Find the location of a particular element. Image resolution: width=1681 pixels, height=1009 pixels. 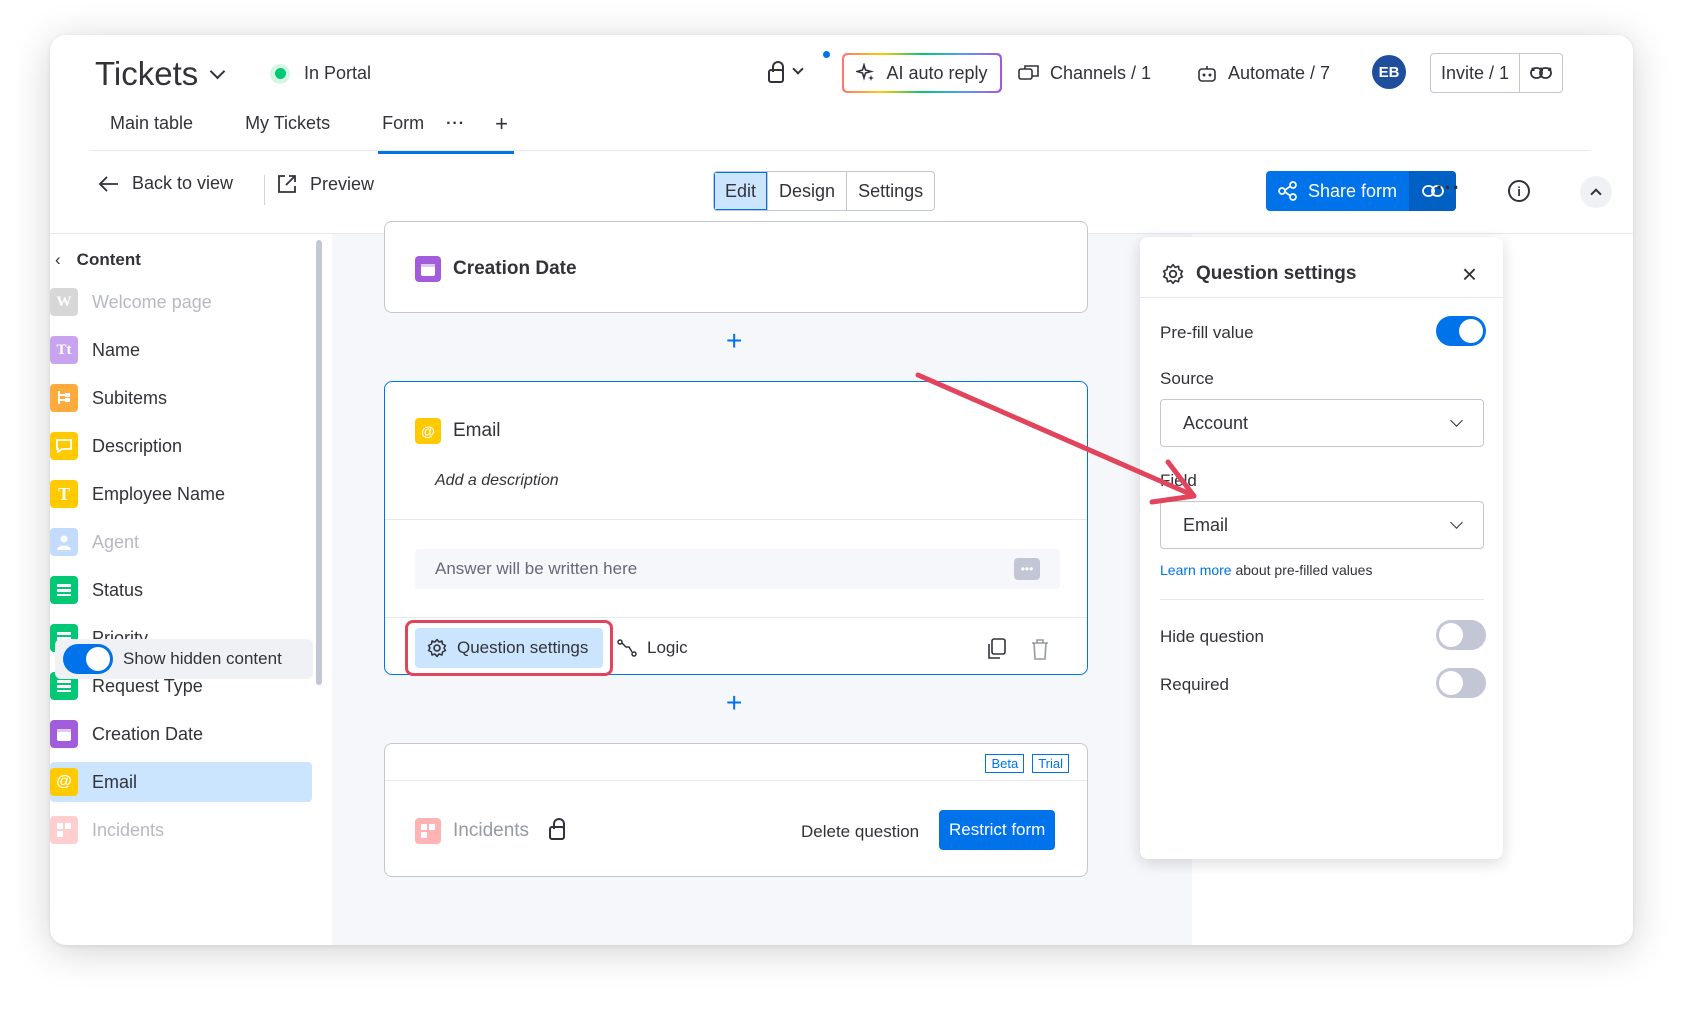

required-toggle is located at coordinates (1461, 683).